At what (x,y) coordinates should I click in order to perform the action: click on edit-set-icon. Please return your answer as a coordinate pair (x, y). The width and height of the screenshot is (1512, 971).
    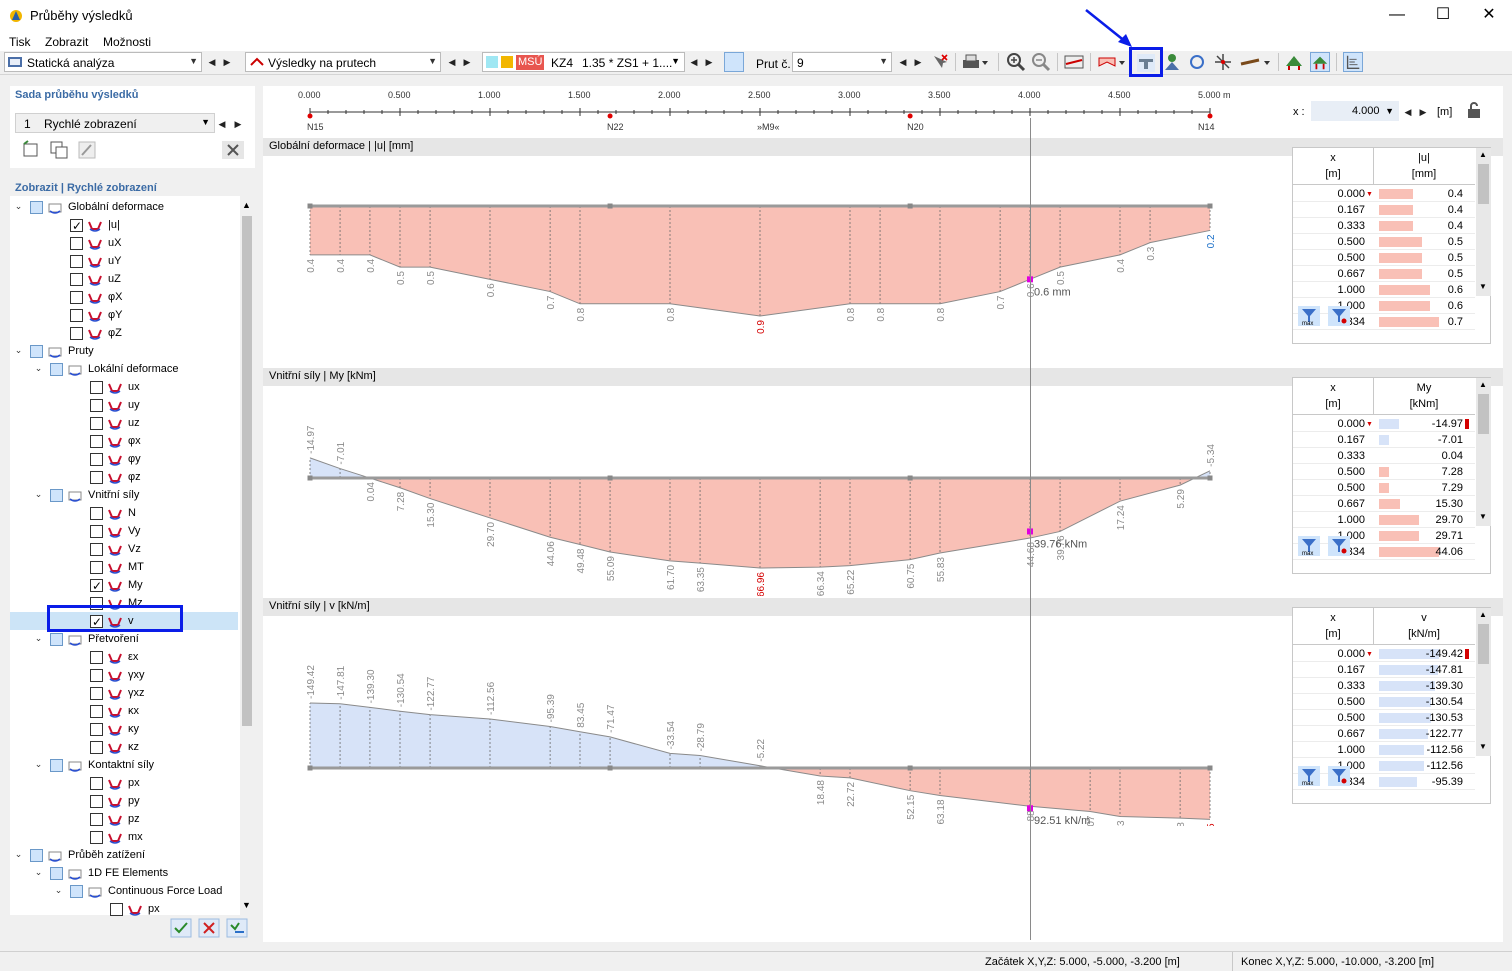
    Looking at the image, I should click on (87, 150).